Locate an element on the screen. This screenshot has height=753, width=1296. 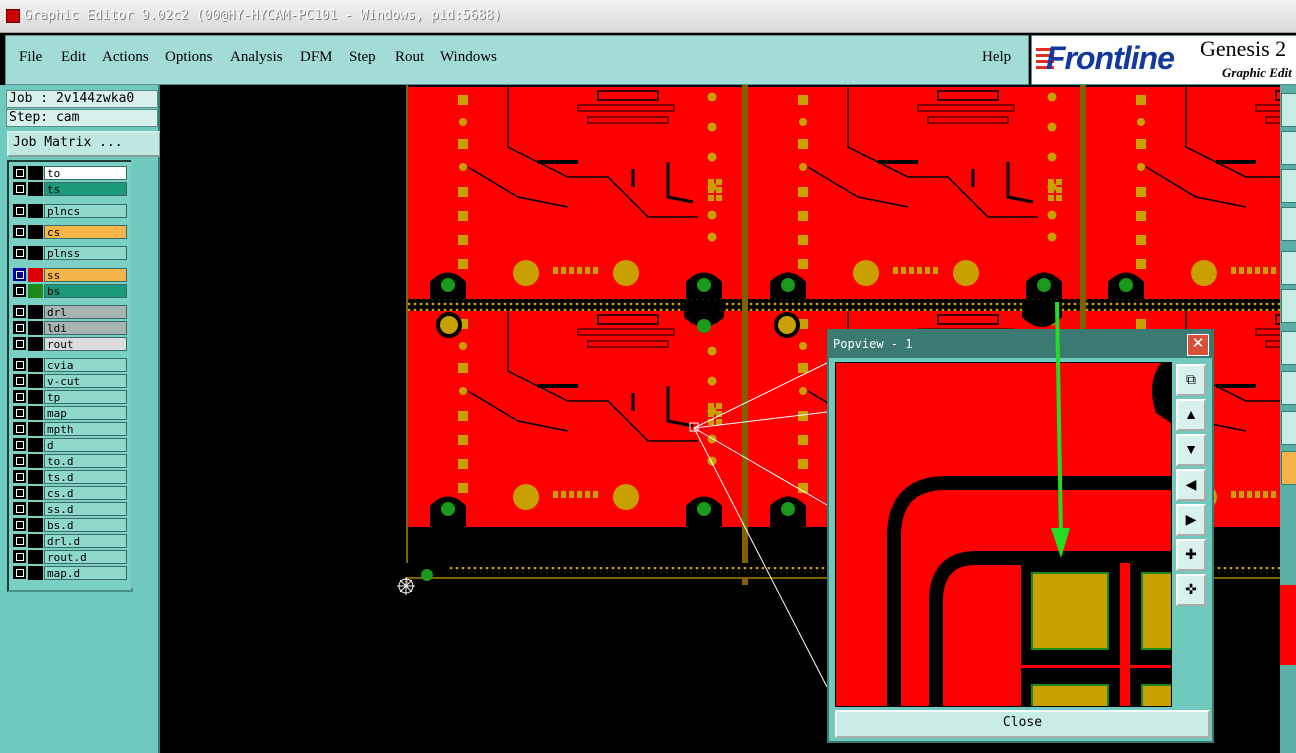
menu-file: File is located at coordinates (30, 57).